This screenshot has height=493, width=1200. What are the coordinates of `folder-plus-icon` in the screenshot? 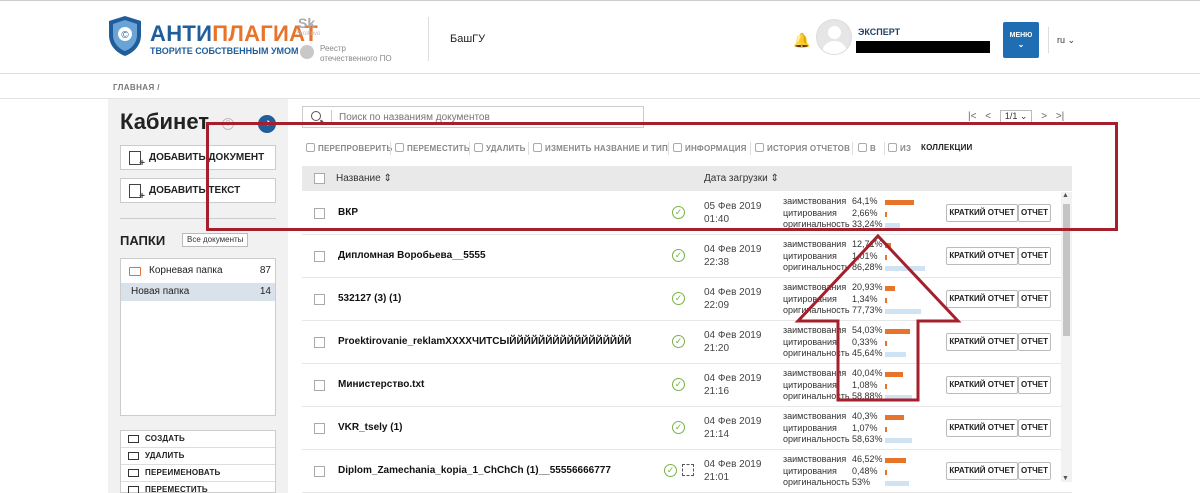 It's located at (133, 439).